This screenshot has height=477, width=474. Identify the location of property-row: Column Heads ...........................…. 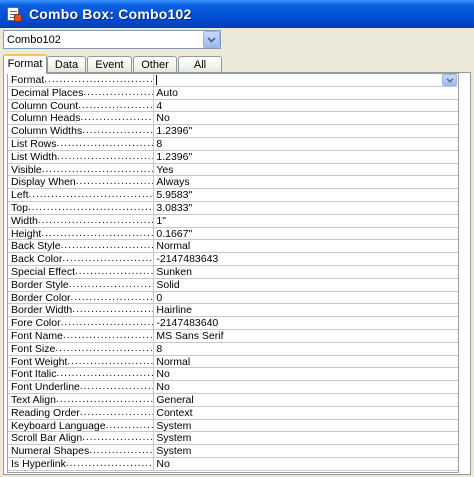
(233, 119).